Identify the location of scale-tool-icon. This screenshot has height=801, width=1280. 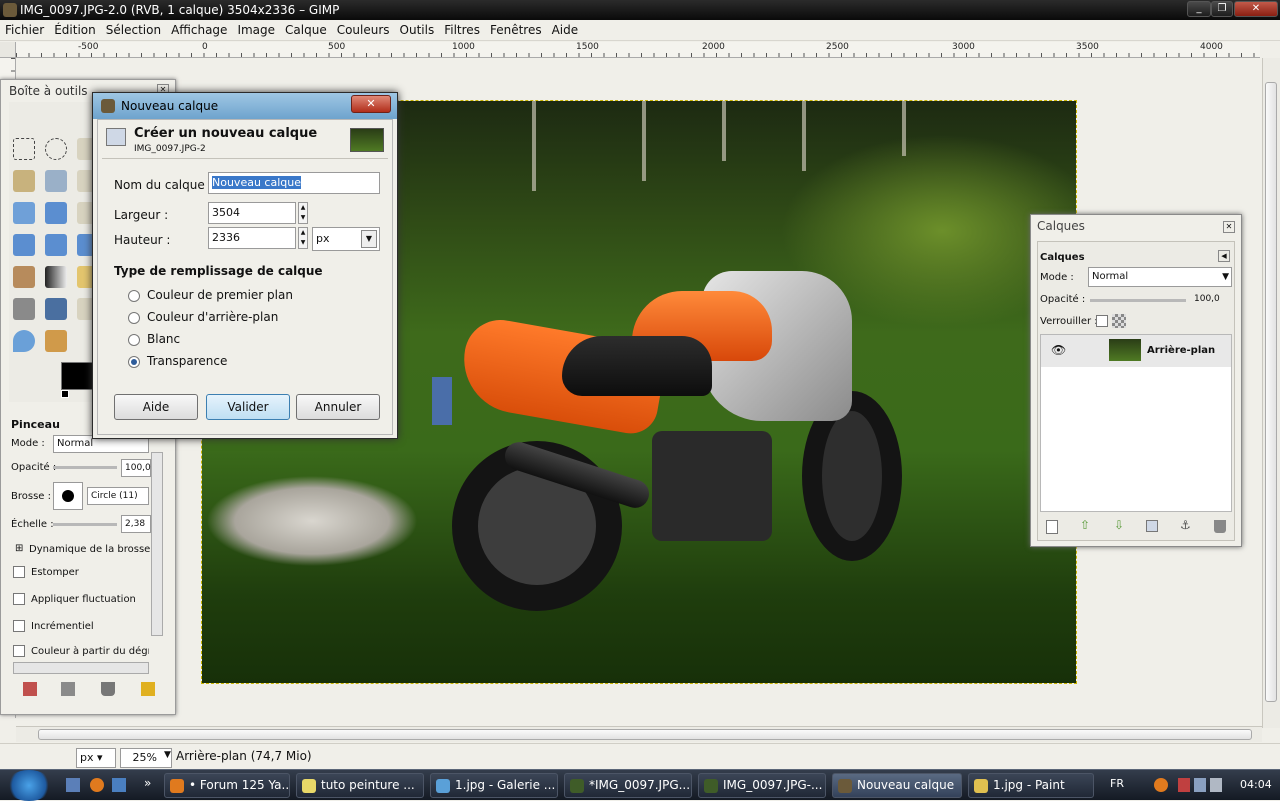
(24, 245).